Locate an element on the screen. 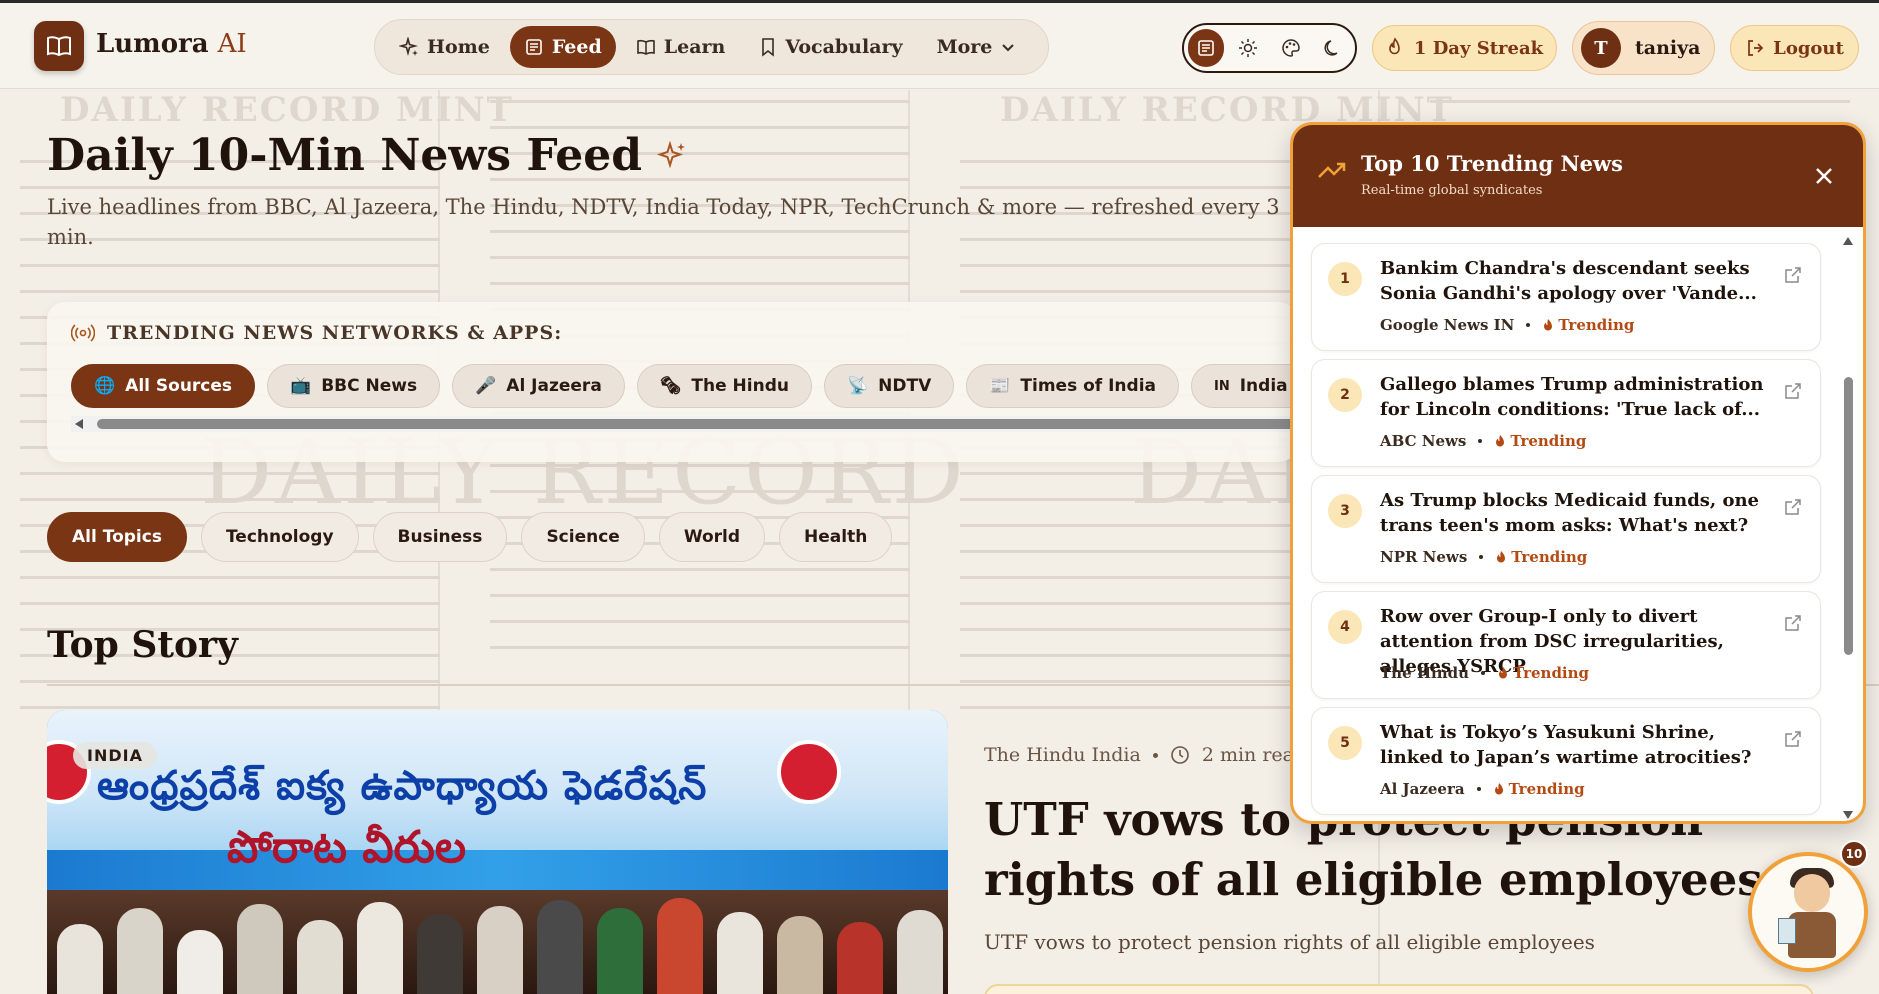  source-chip-the-hindu: 🗞 The Hindu is located at coordinates (724, 386).